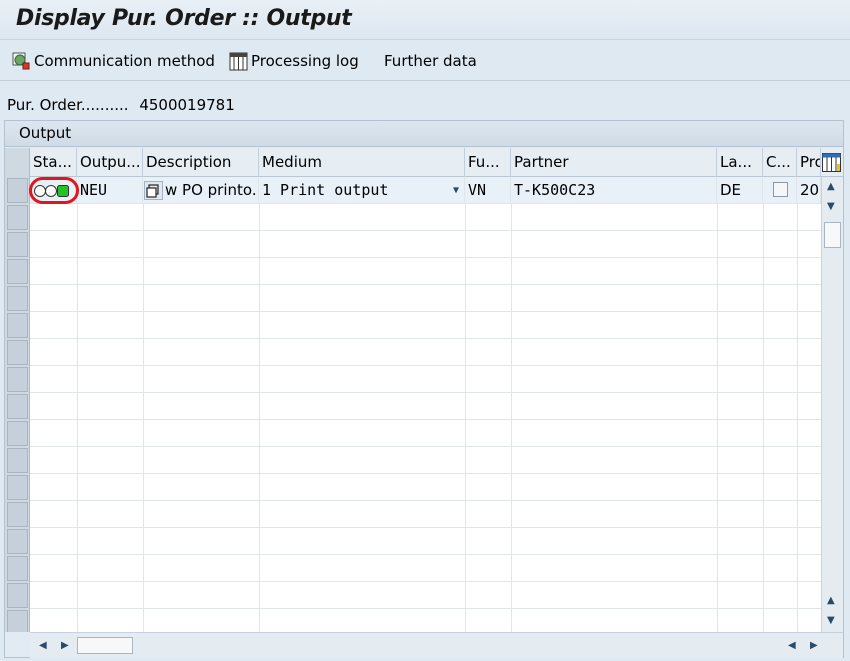 The width and height of the screenshot is (850, 661). I want to click on communication-method-button: Communication method, so click(113, 61).